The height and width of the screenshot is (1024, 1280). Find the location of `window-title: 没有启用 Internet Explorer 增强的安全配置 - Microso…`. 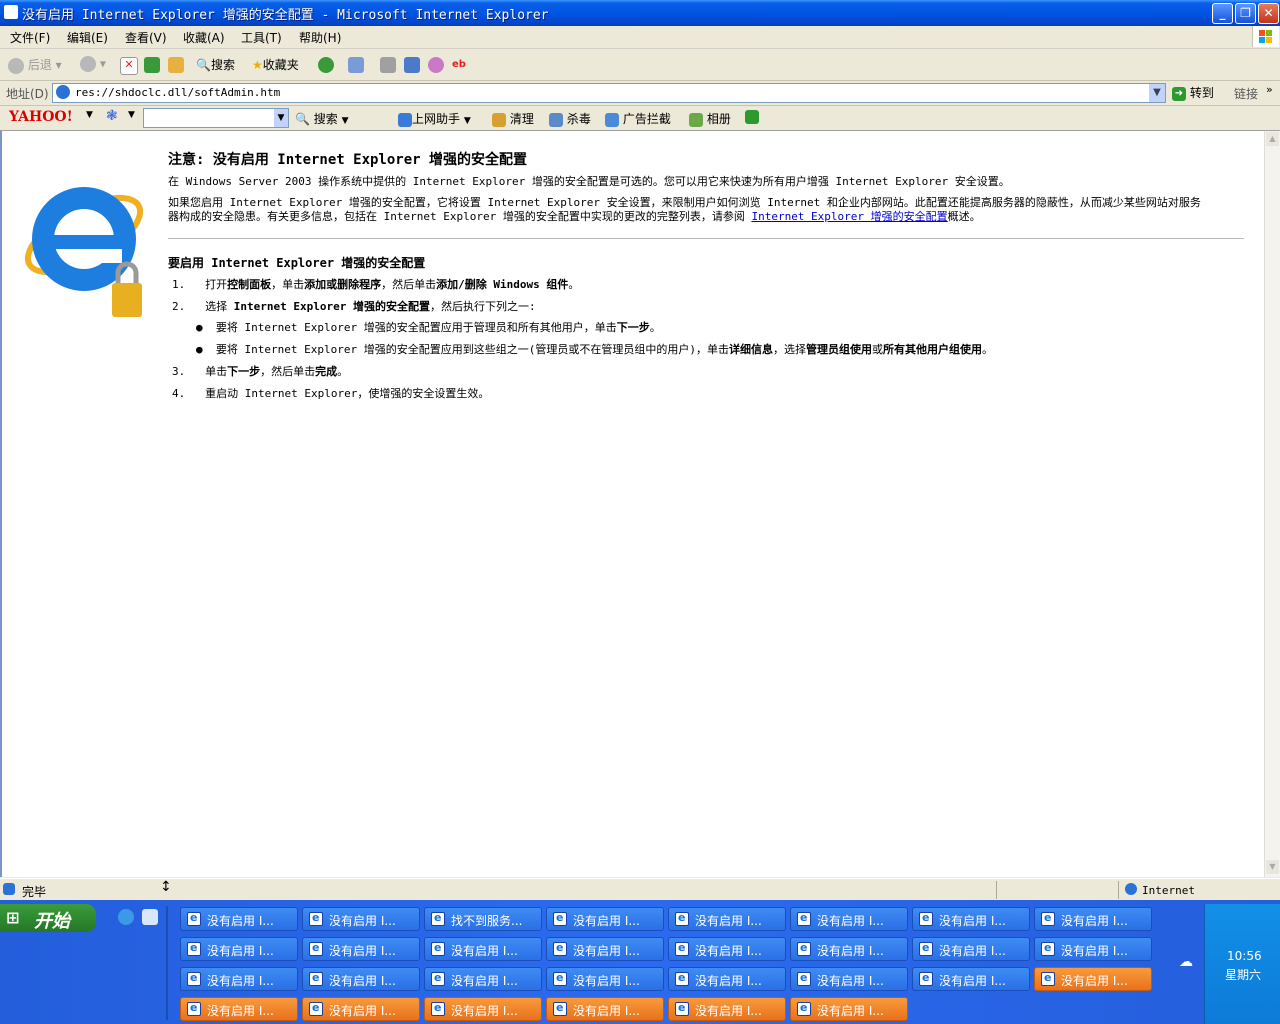

window-title: 没有启用 Internet Explorer 增强的安全配置 - Microso… is located at coordinates (285, 15).